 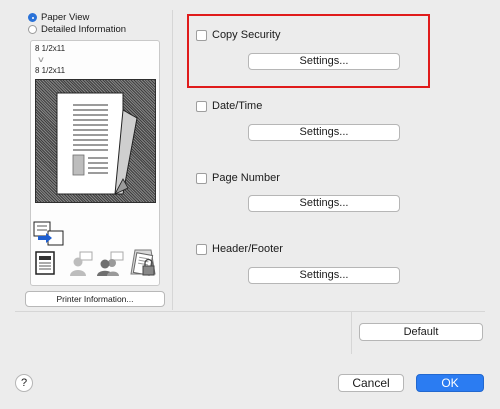 What do you see at coordinates (111, 265) in the screenshot?
I see `users-icon` at bounding box center [111, 265].